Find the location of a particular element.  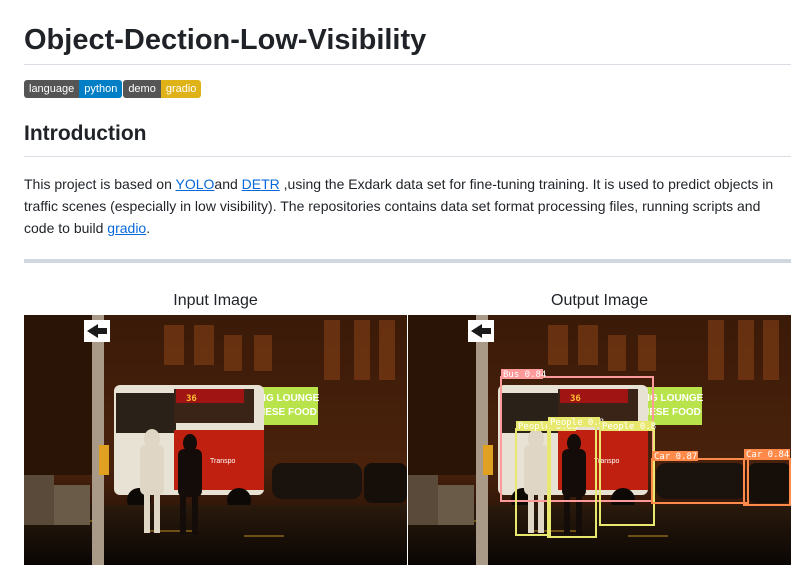

bus-operator: Transpo is located at coordinates (223, 461).